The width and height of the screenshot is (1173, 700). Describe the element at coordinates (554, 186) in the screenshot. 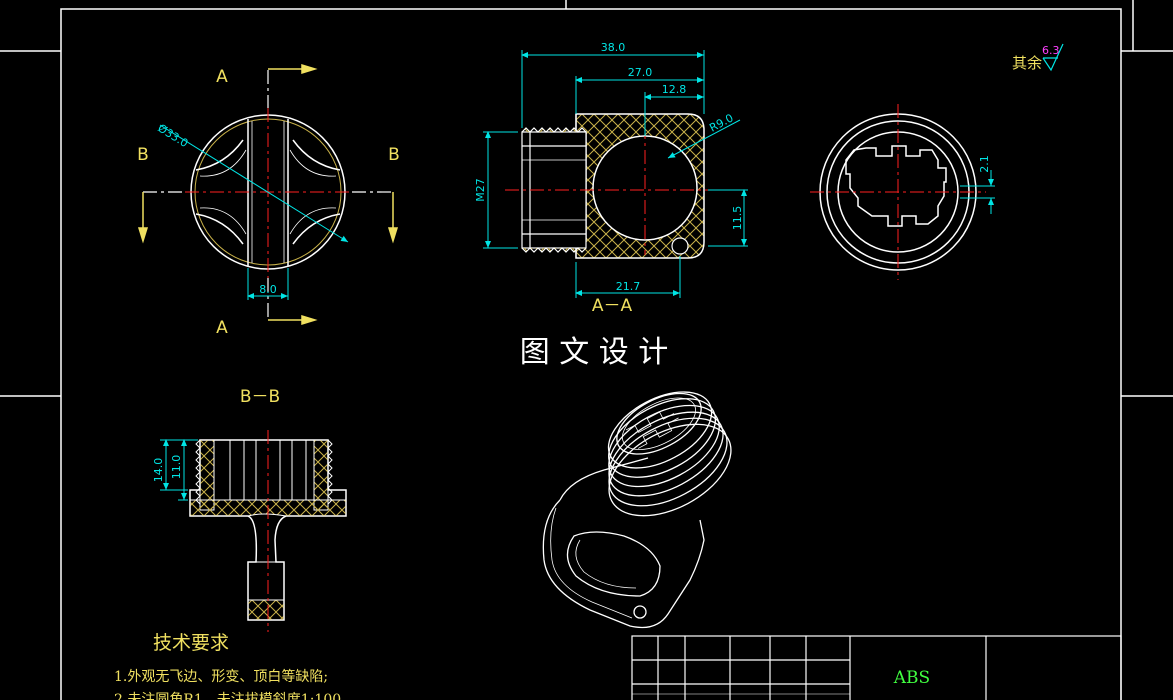

I see `section-aa-thread` at that location.